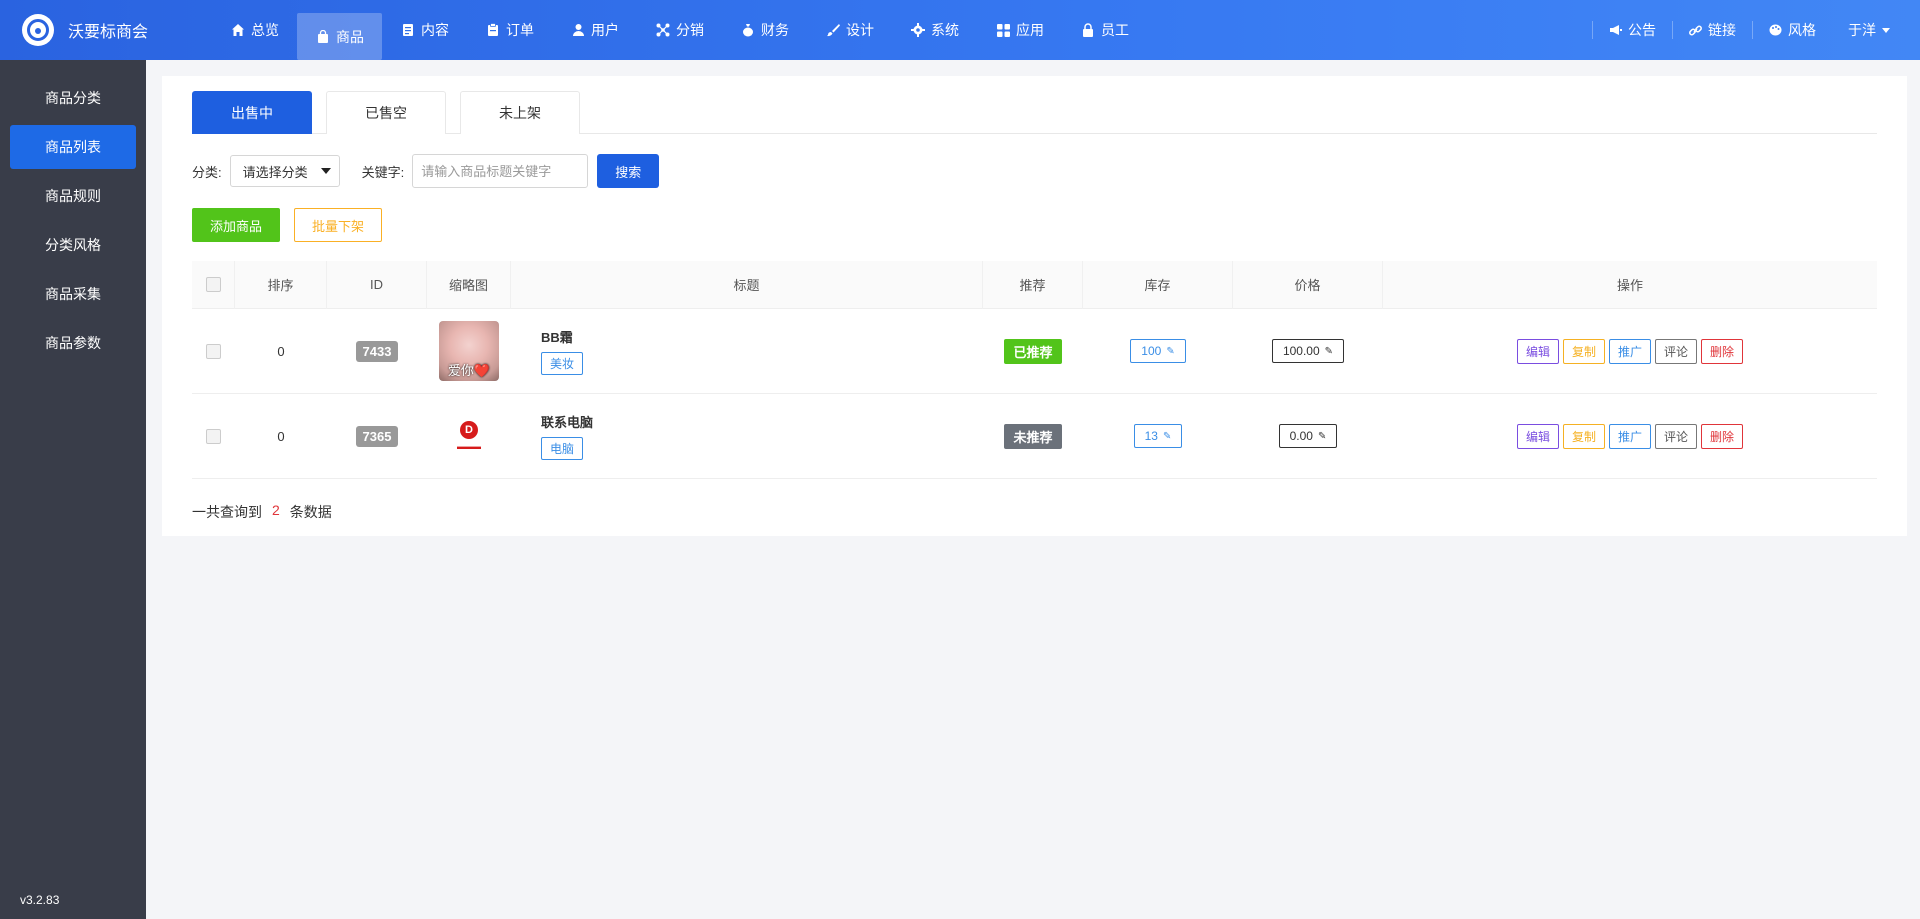 Image resolution: width=1920 pixels, height=919 pixels. I want to click on user-name: 于洋, so click(1862, 30).